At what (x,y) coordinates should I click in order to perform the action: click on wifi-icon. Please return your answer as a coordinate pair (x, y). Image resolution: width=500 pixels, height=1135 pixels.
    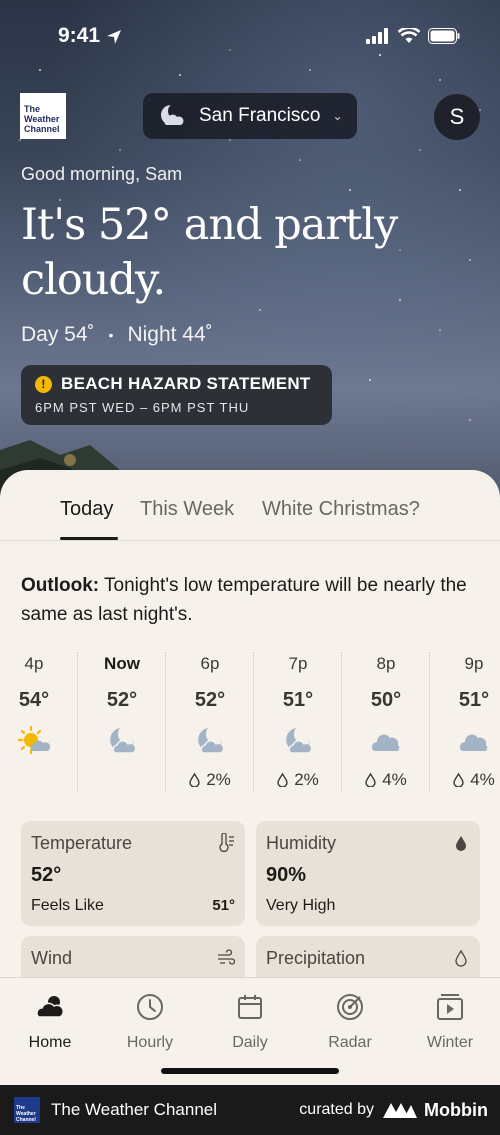
    Looking at the image, I should click on (409, 35).